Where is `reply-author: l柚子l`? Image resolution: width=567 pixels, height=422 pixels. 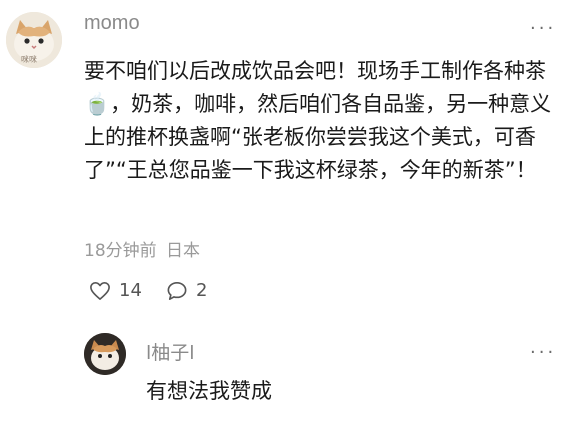
reply-author: l柚子l is located at coordinates (170, 351).